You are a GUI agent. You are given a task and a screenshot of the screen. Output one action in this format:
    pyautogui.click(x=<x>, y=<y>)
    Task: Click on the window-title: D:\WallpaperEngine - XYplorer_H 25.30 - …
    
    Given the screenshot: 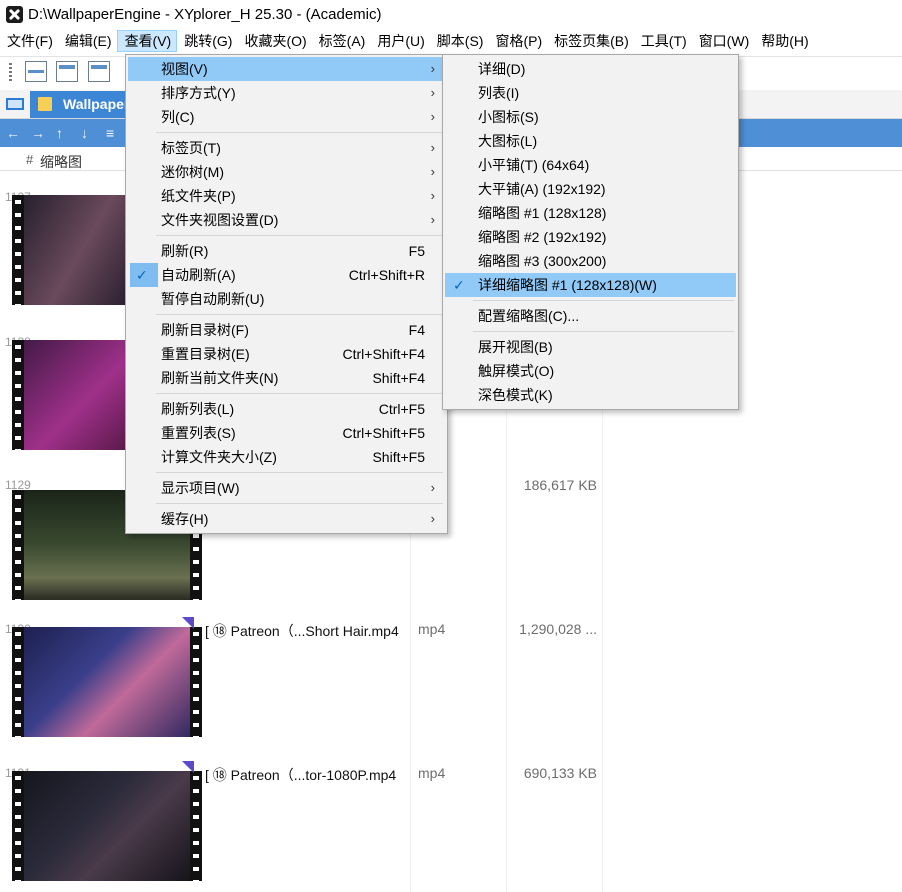 What is the action you would take?
    pyautogui.click(x=205, y=14)
    